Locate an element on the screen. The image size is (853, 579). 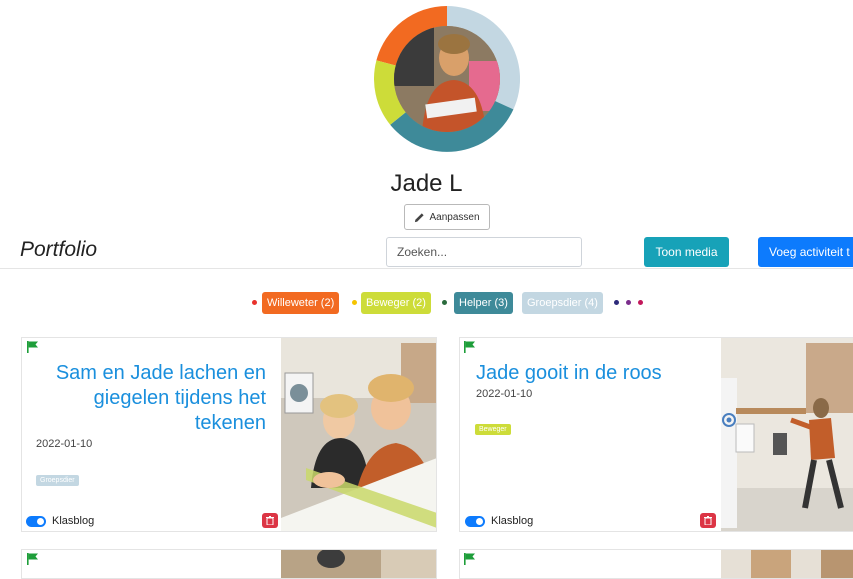
edit-profile-button: Aanpassen is located at coordinates (447, 217).